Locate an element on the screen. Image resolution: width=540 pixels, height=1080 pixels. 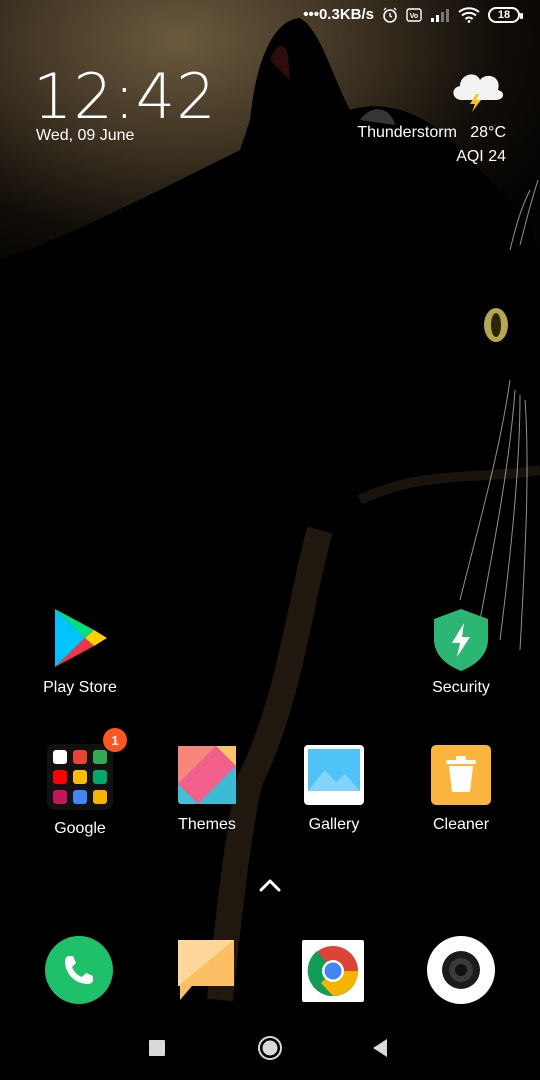
messages-icon is located at coordinates (206, 970).